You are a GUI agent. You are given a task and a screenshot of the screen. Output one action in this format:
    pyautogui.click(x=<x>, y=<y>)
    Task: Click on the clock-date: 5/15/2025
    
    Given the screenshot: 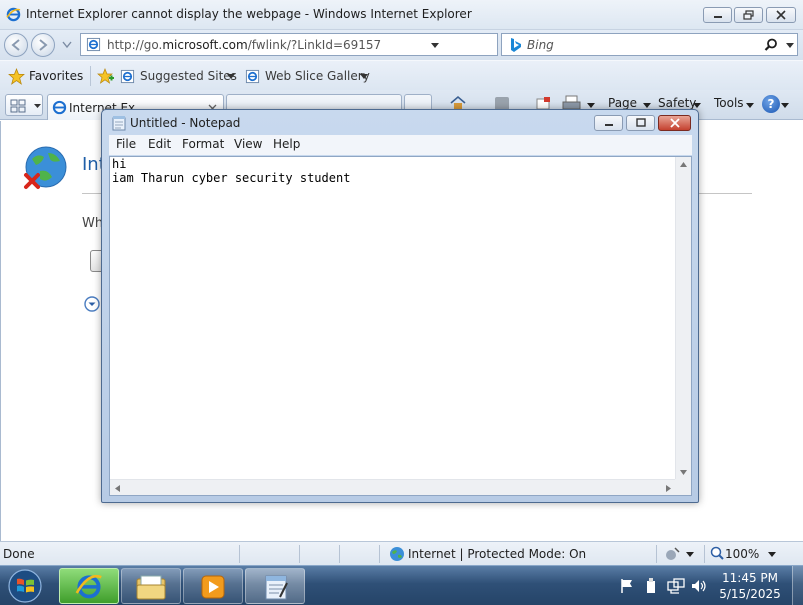 What is the action you would take?
    pyautogui.click(x=750, y=594)
    